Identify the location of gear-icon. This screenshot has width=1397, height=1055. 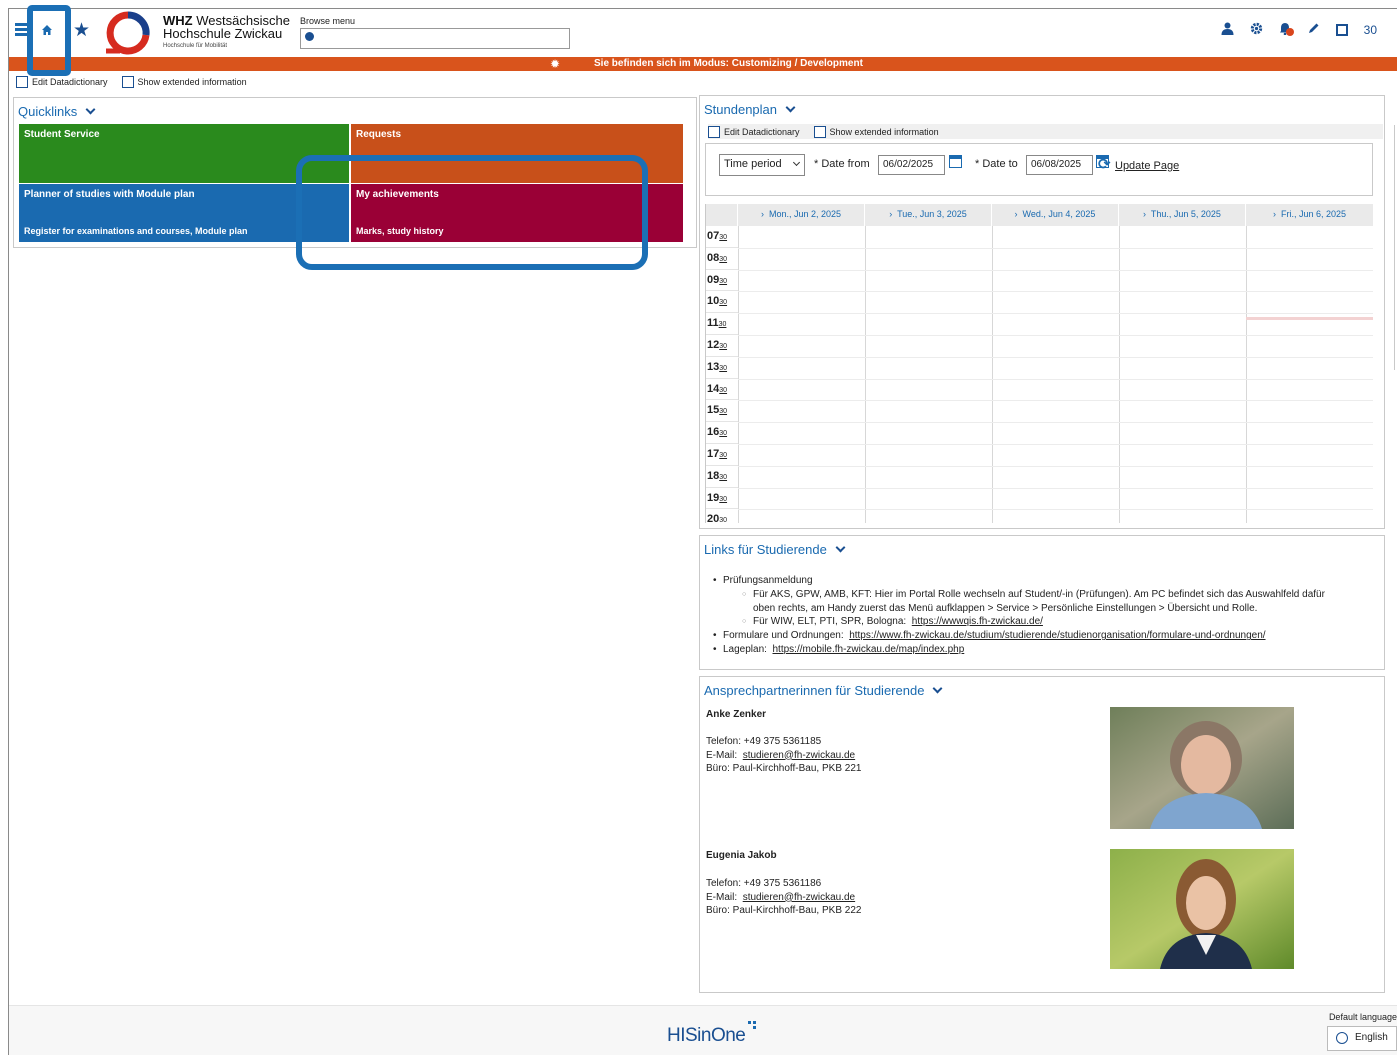
(1256, 30).